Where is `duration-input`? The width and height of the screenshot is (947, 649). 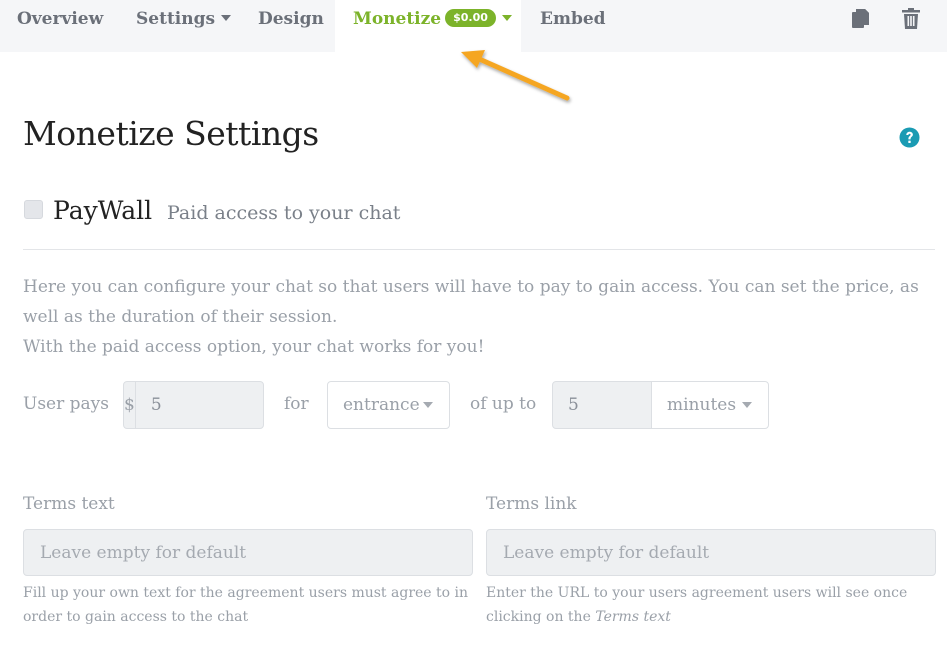
duration-input is located at coordinates (602, 405).